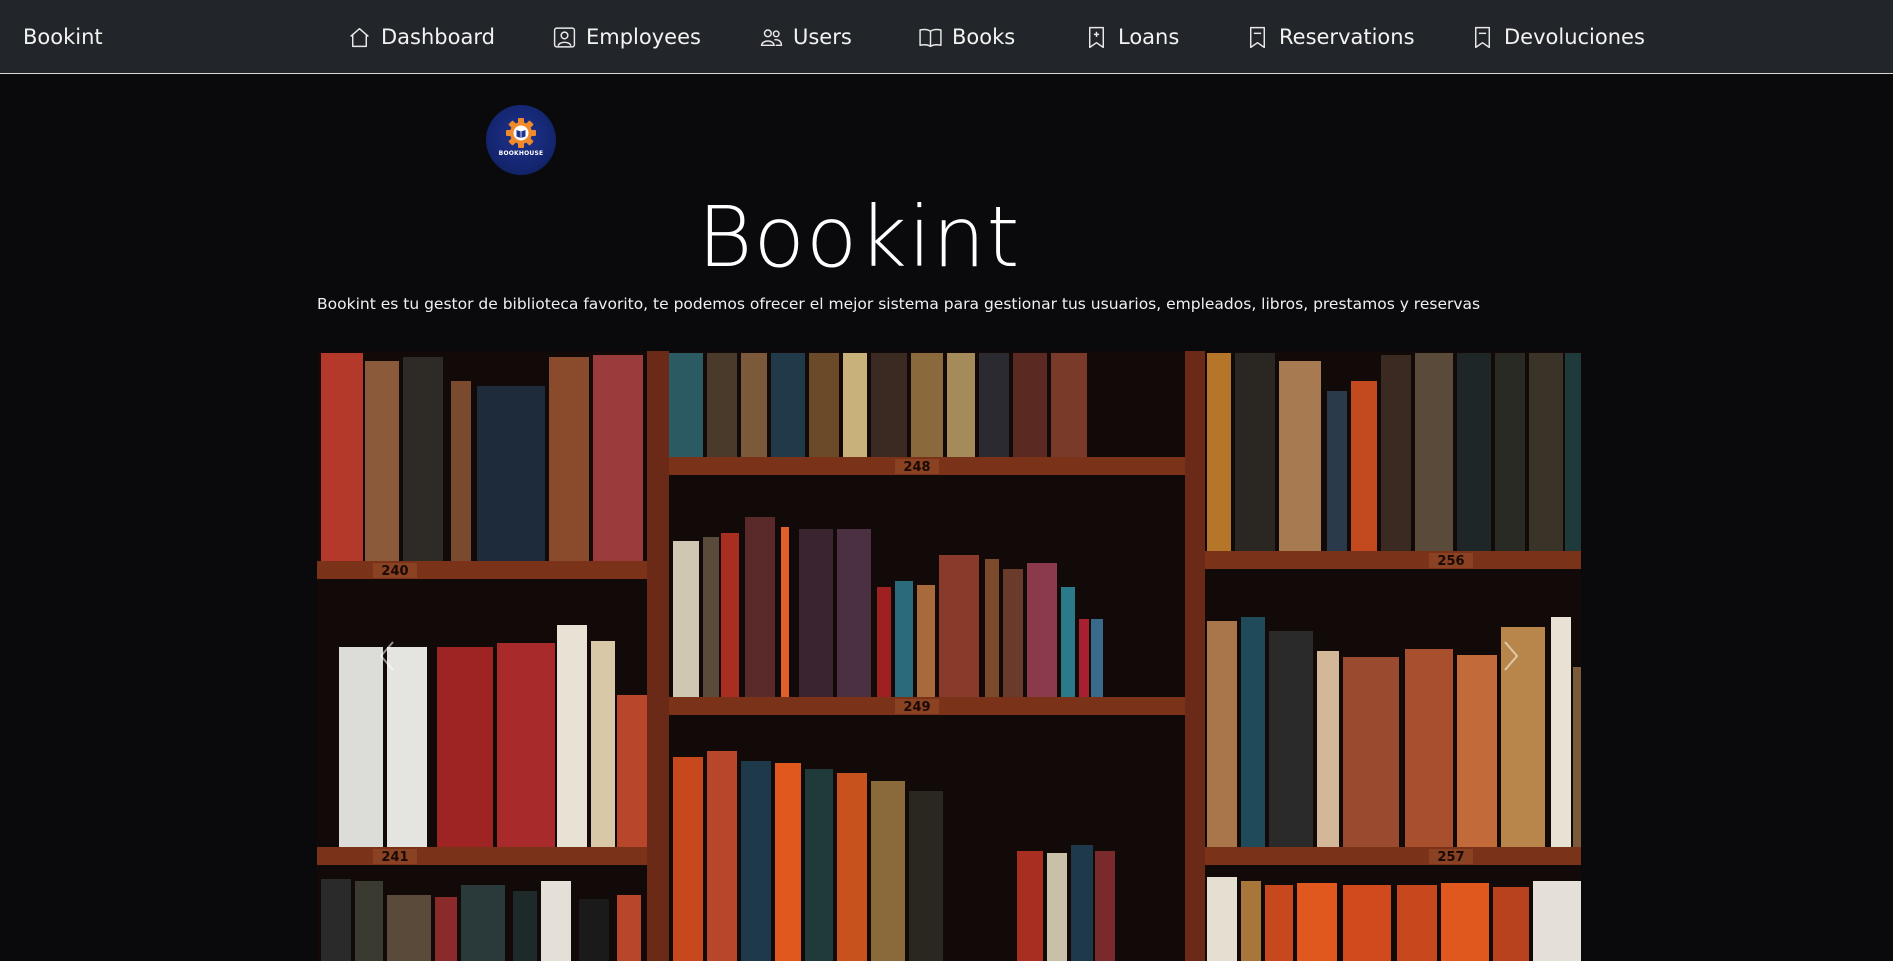  Describe the element at coordinates (438, 37) in the screenshot. I see `nav-label: Dashboard` at that location.